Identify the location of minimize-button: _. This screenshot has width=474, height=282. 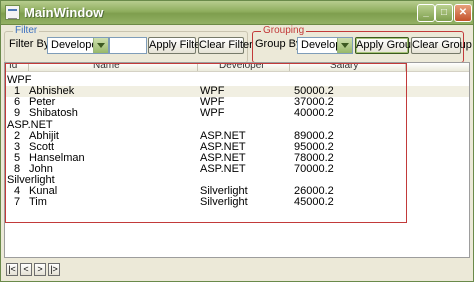
(426, 13).